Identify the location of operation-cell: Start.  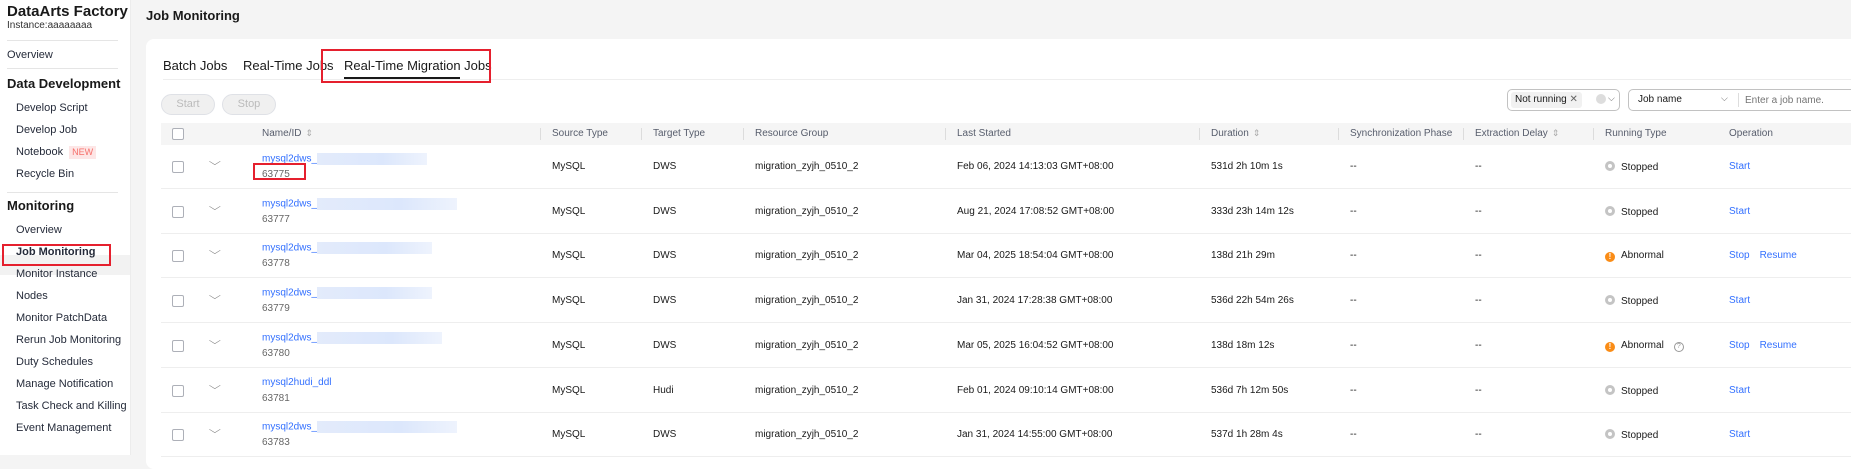
(1739, 211).